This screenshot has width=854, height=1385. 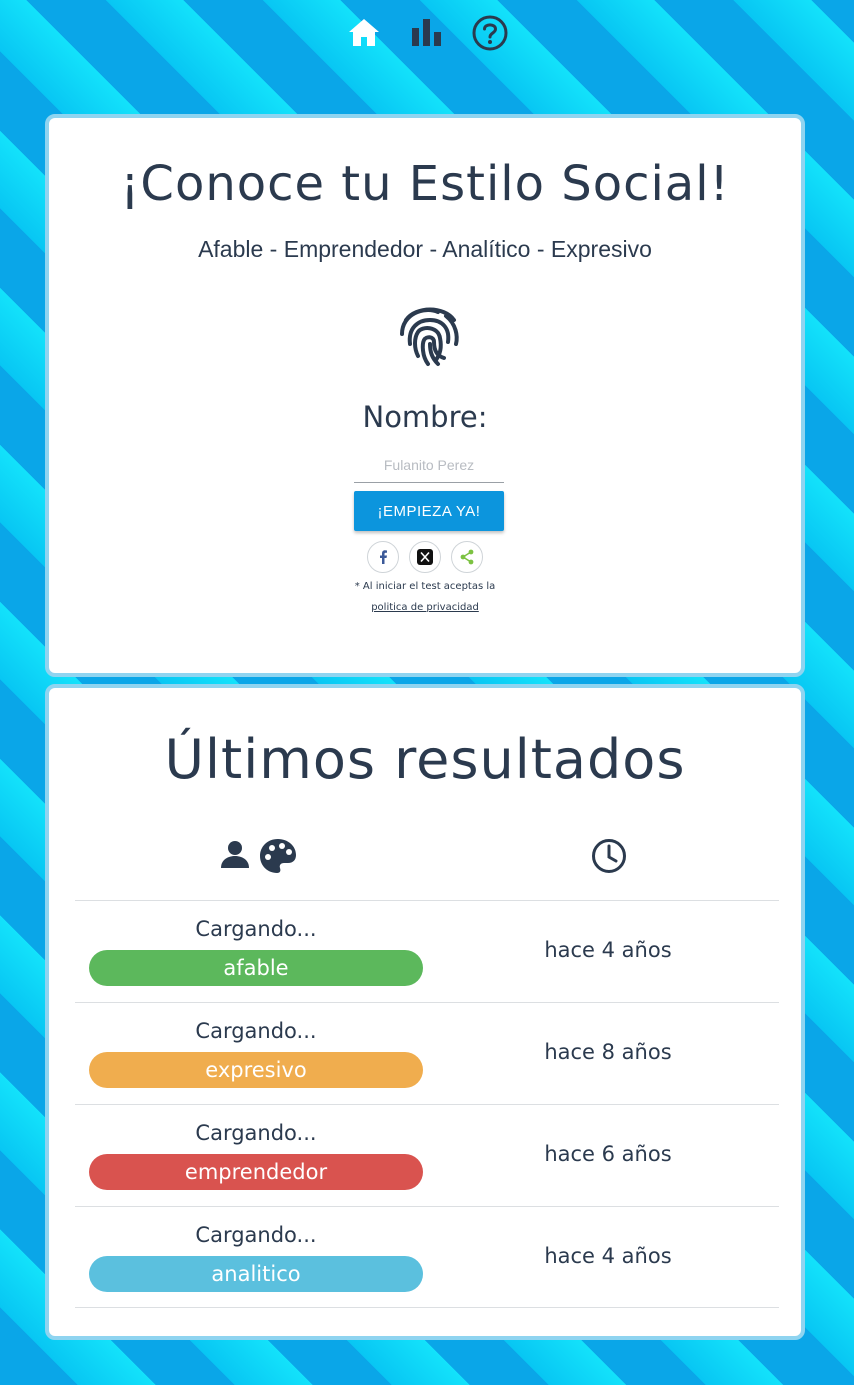 I want to click on palette-icon, so click(x=278, y=858).